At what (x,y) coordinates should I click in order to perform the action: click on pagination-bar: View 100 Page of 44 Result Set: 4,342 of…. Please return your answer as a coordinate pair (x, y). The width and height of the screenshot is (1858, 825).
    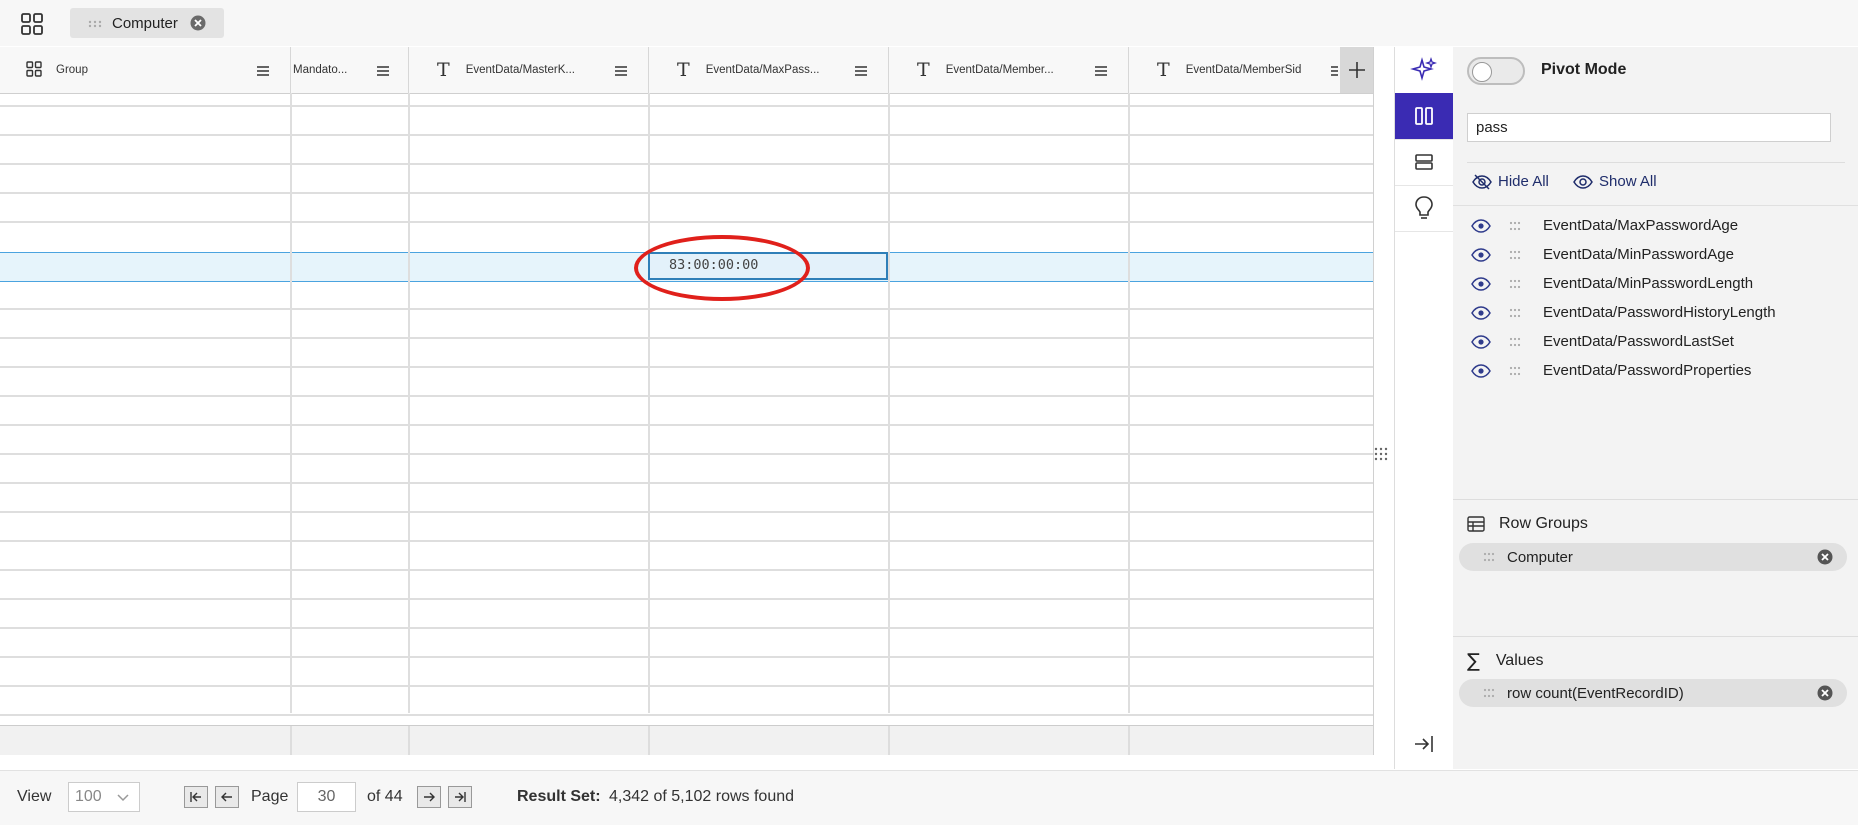
    Looking at the image, I should click on (929, 797).